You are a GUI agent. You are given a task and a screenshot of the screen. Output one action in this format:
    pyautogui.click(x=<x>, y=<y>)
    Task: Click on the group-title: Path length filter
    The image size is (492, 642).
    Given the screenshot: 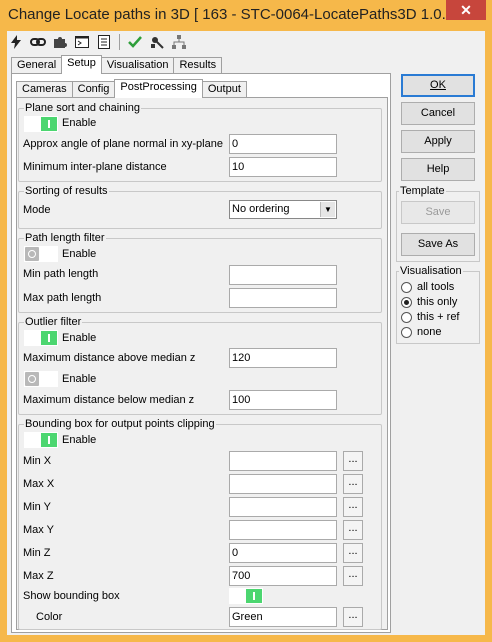 What is the action you would take?
    pyautogui.click(x=65, y=238)
    